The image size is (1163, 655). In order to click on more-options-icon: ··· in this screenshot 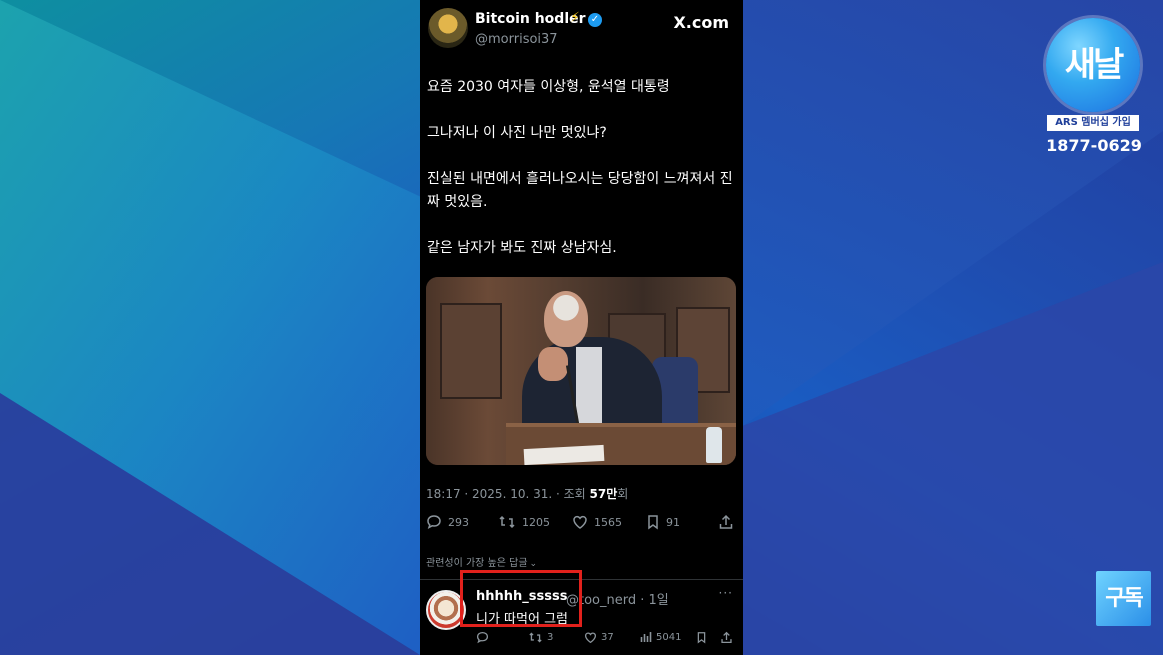, I will do `click(726, 593)`.